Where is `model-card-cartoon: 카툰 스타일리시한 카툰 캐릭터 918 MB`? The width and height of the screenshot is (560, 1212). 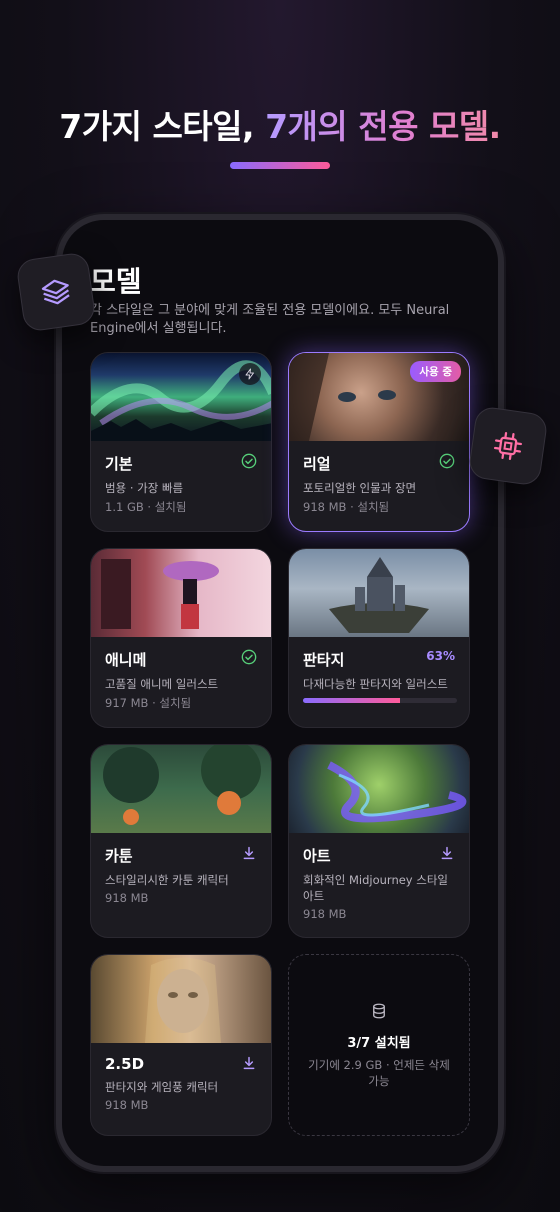
model-card-cartoon: 카툰 스타일리시한 카툰 캐릭터 918 MB is located at coordinates (181, 841).